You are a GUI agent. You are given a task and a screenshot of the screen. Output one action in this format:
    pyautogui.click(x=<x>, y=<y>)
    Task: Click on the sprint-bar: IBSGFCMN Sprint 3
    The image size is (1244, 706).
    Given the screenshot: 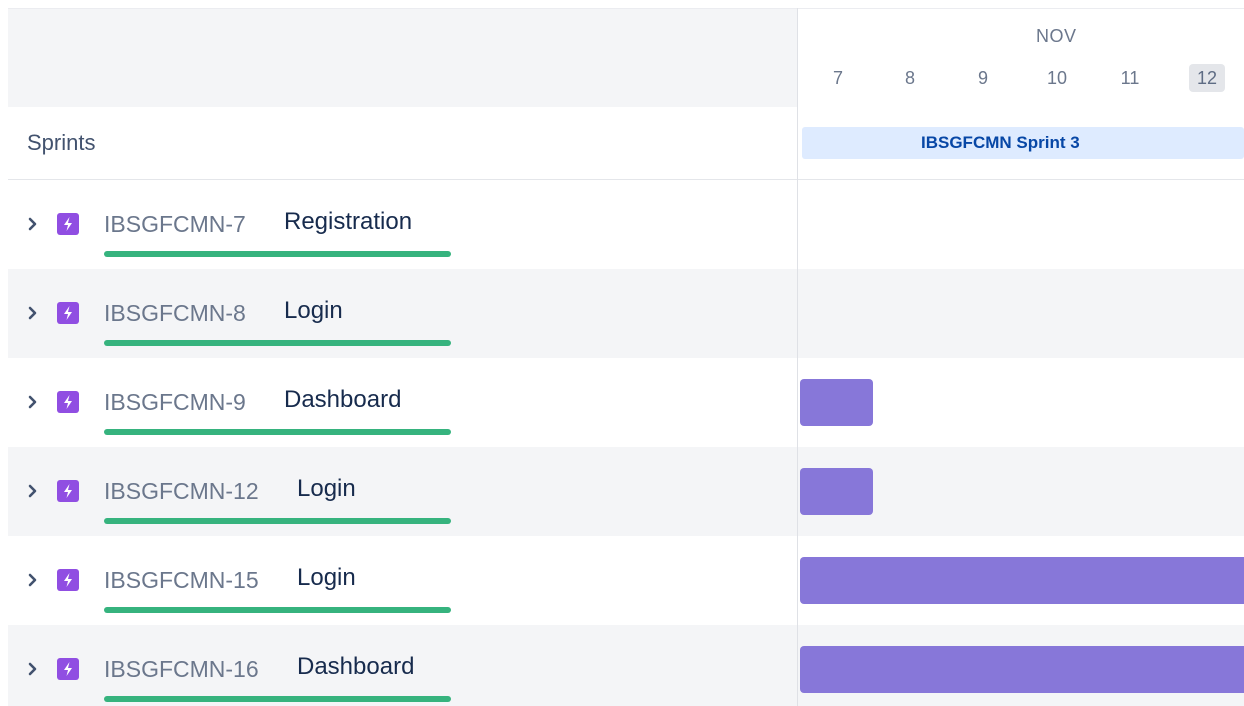 What is the action you would take?
    pyautogui.click(x=1023, y=143)
    